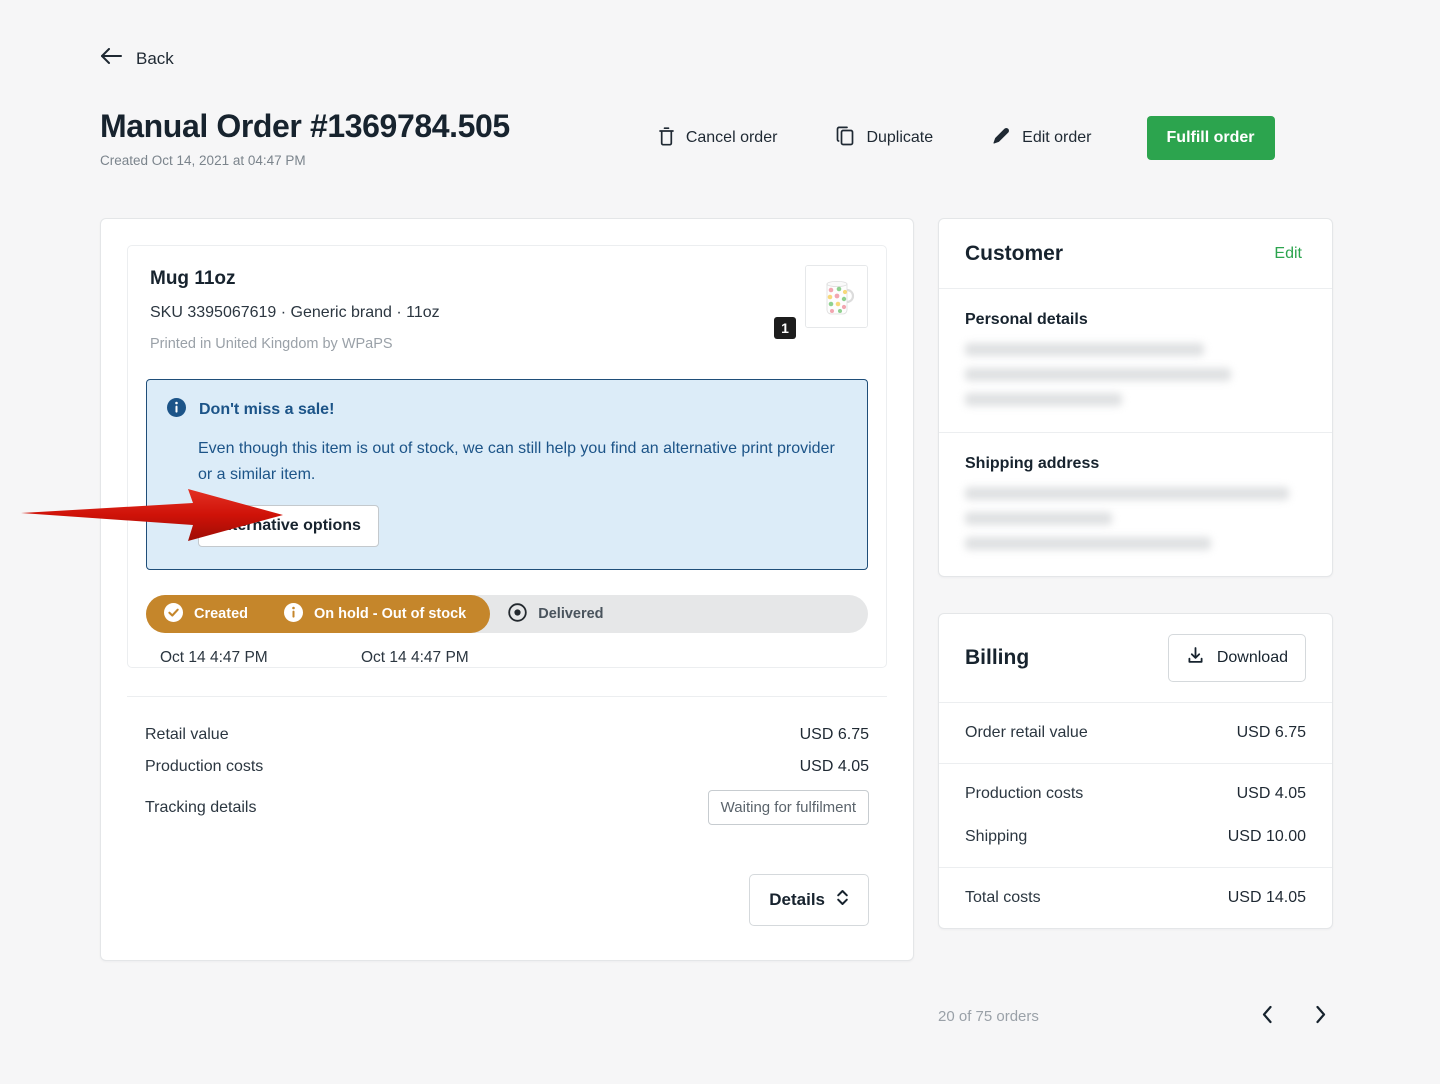  What do you see at coordinates (1135, 793) in the screenshot?
I see `billing-row-production-costs: Production costs USD 4.05` at bounding box center [1135, 793].